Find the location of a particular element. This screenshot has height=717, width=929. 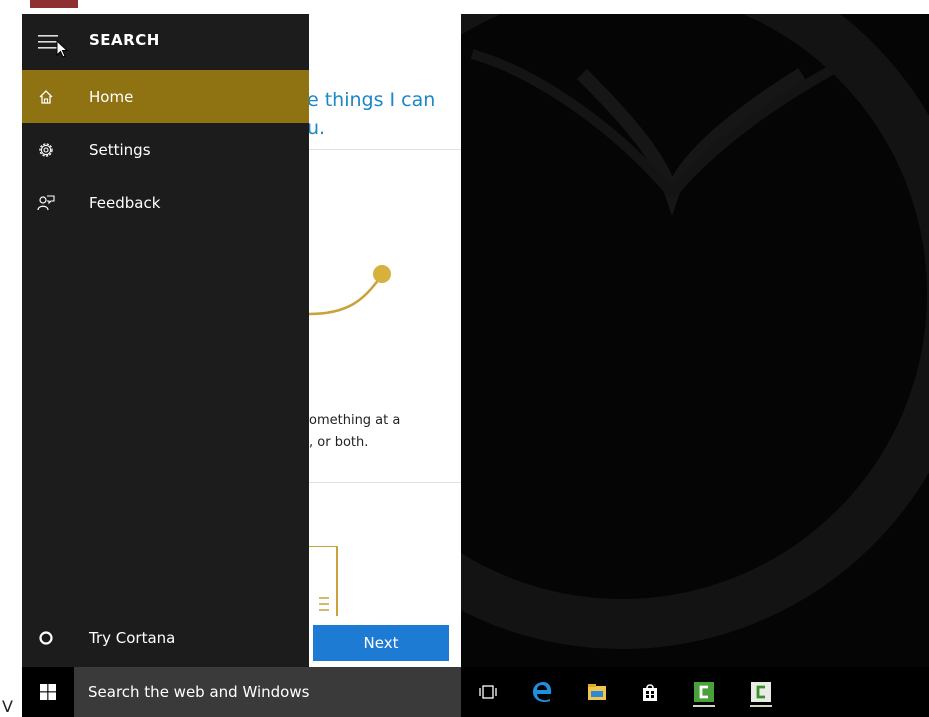

camtasia-recorder-icon is located at coordinates (761, 692).